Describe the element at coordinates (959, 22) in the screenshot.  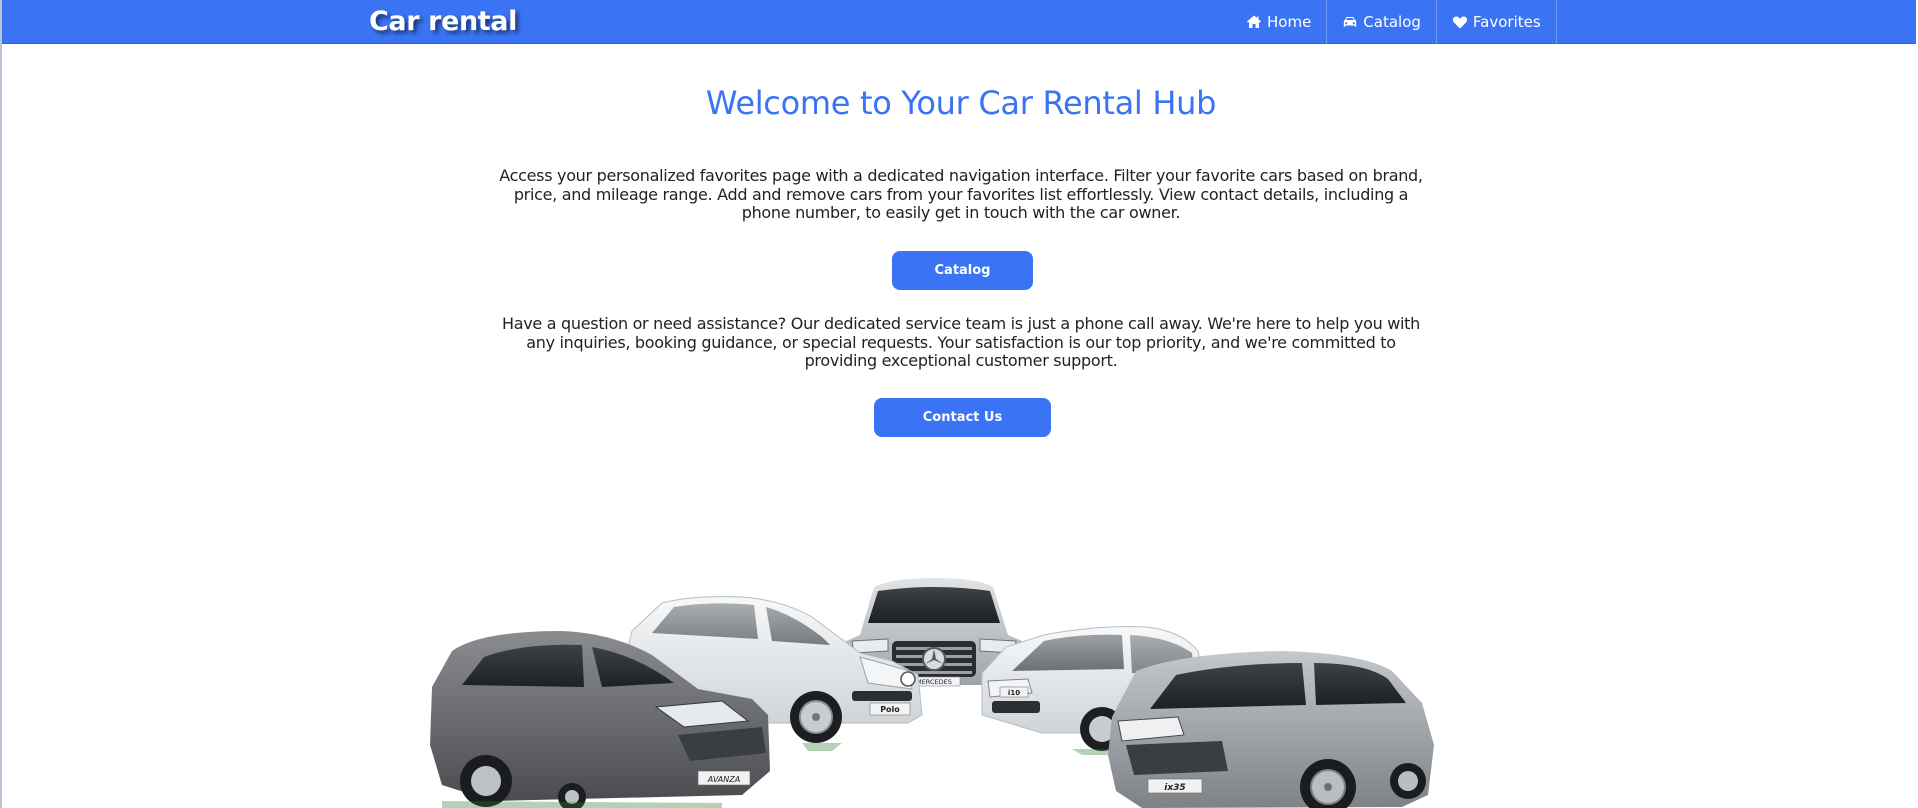
I see `top-navbar: Car rental Home Catalog Favorites` at that location.